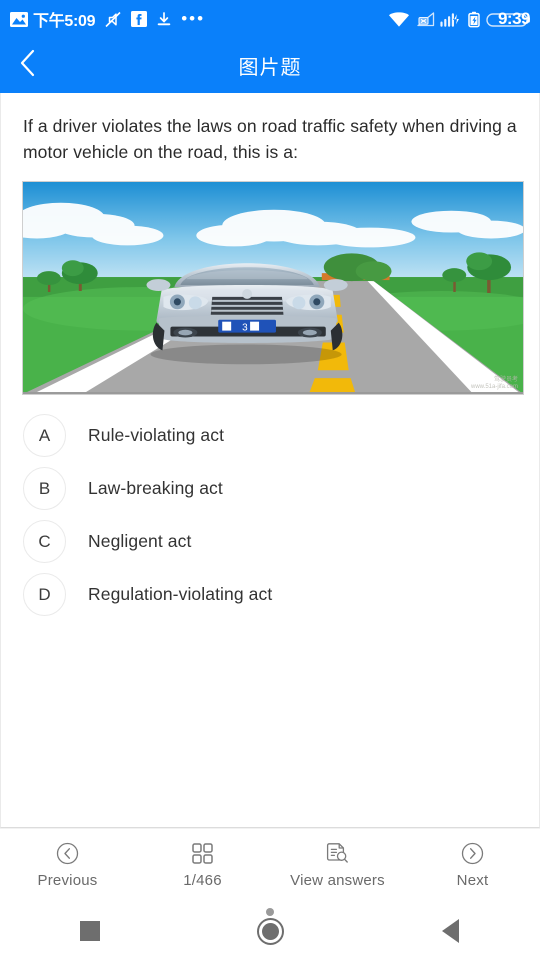 The width and height of the screenshot is (540, 960). What do you see at coordinates (451, 19) in the screenshot?
I see `signal-charging-icon` at bounding box center [451, 19].